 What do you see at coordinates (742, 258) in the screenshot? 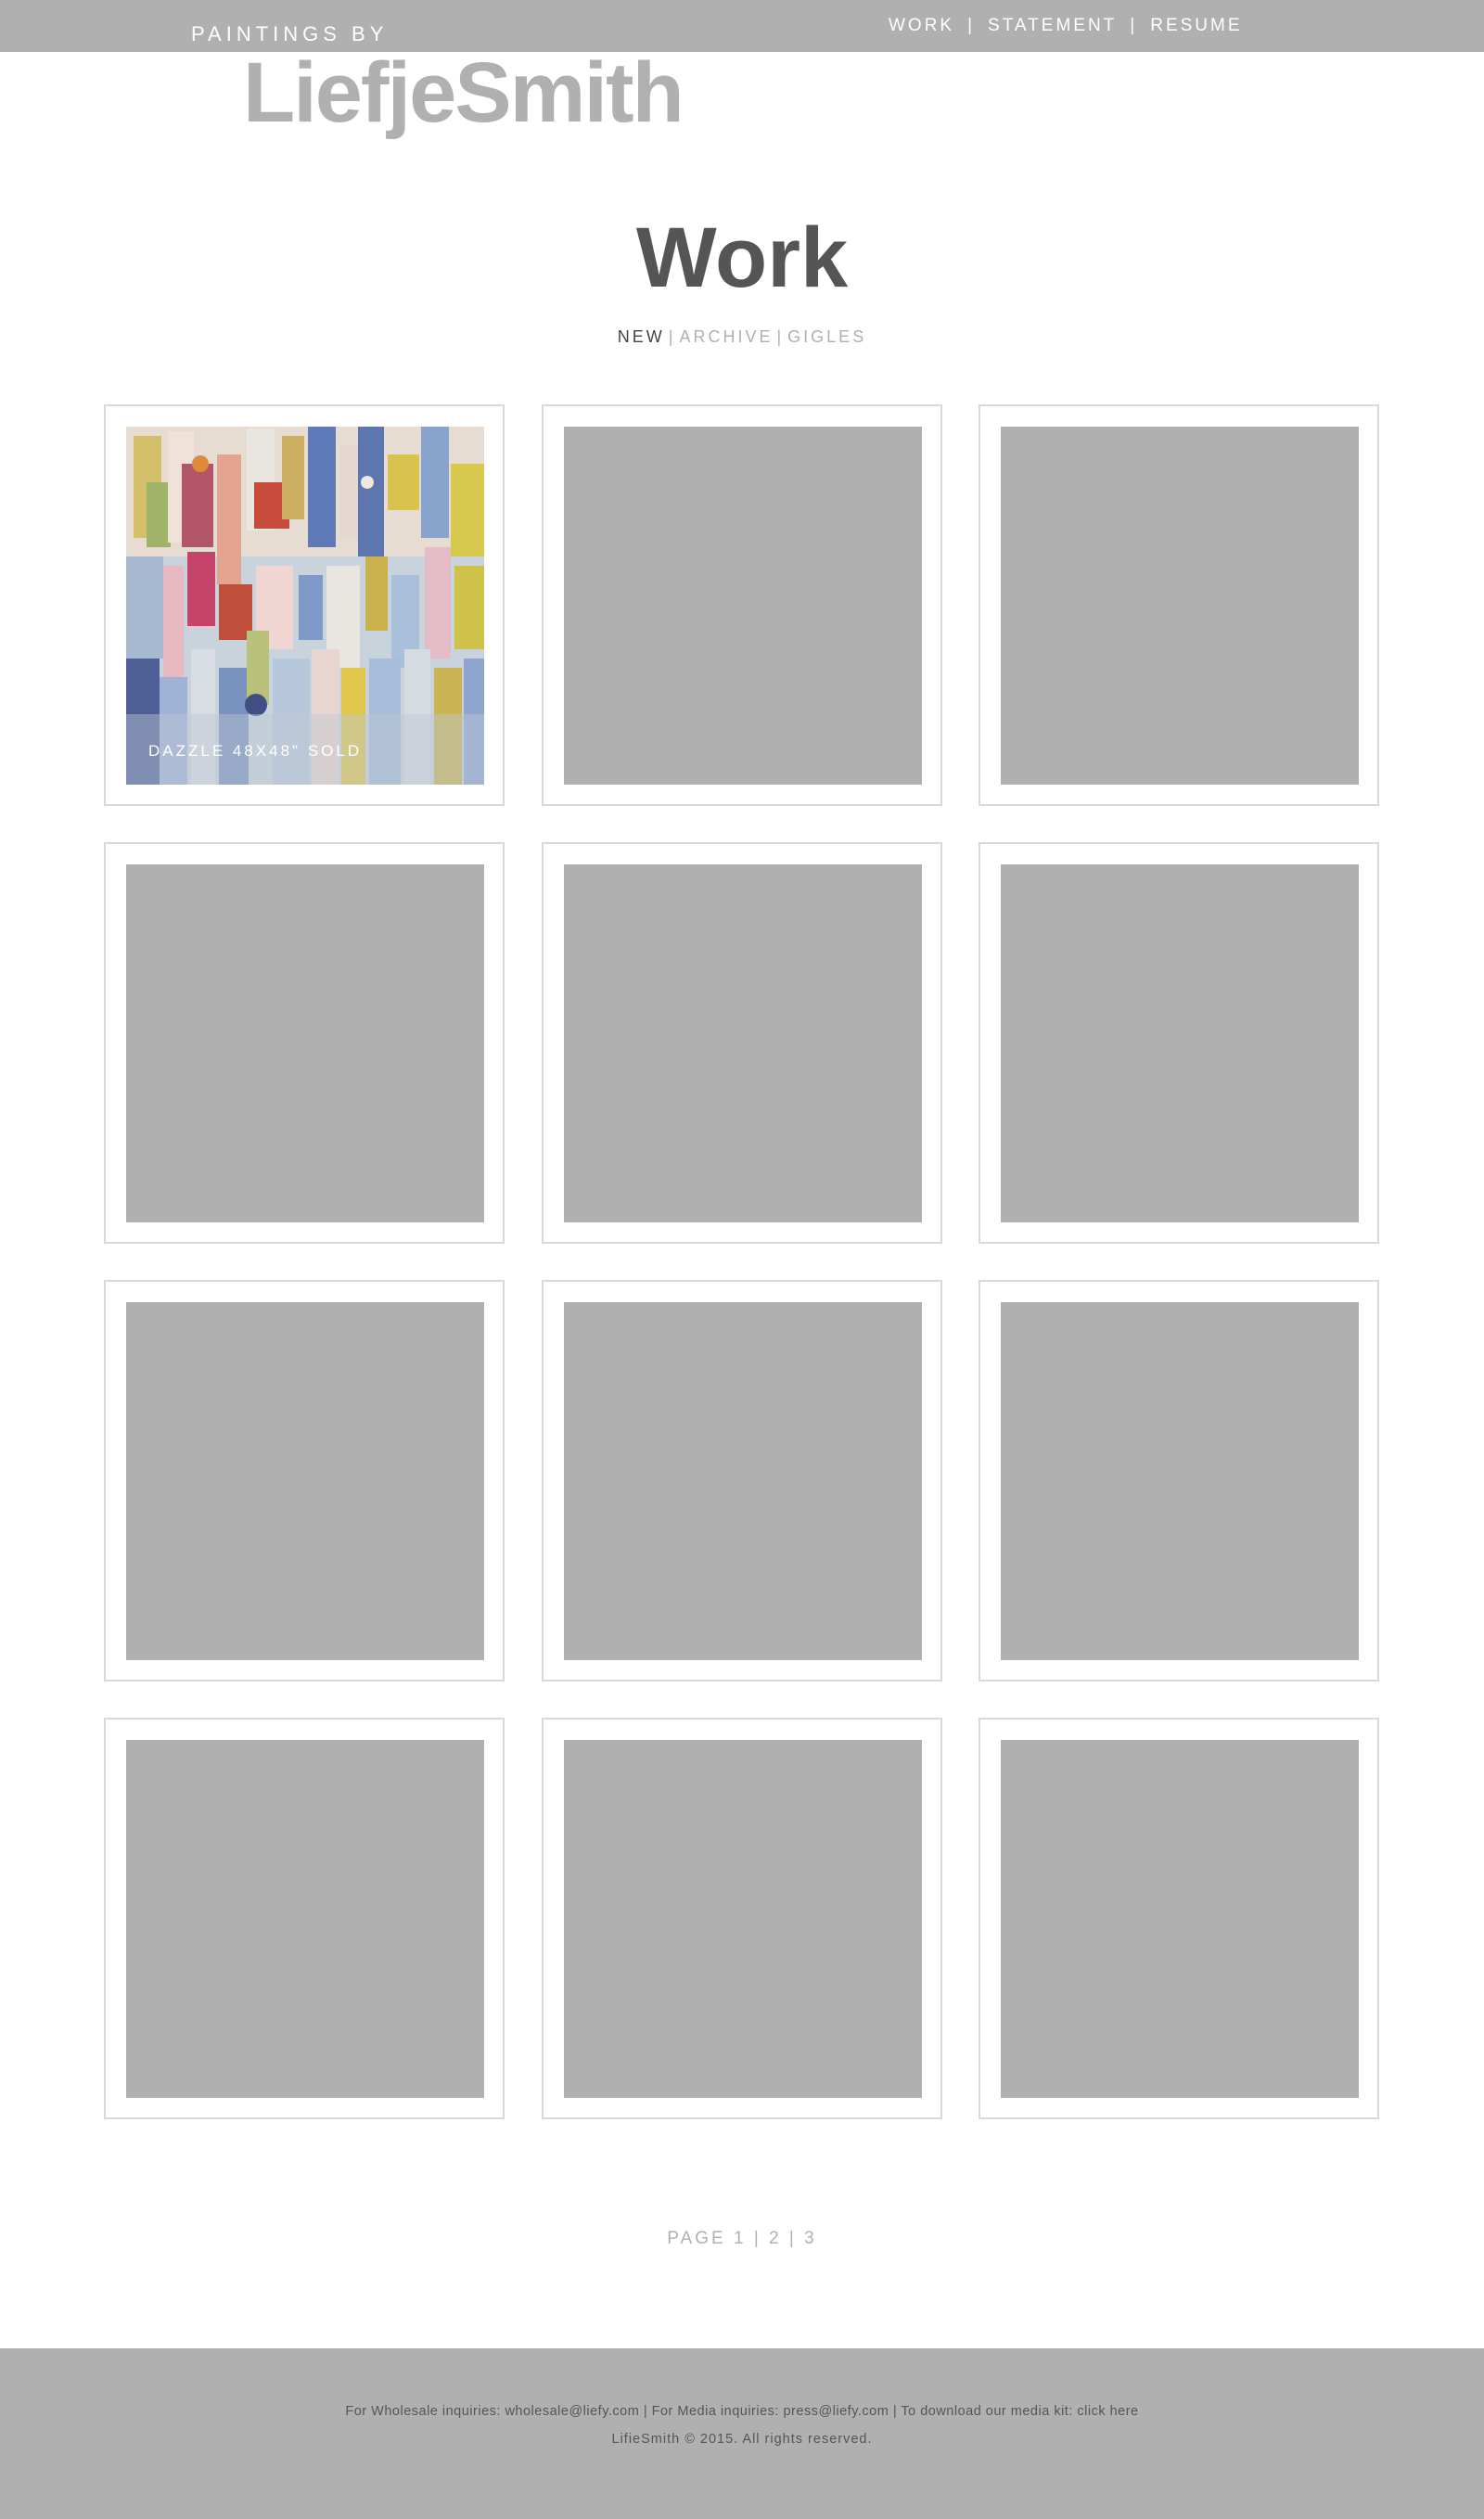
I see `page-title: Work` at bounding box center [742, 258].